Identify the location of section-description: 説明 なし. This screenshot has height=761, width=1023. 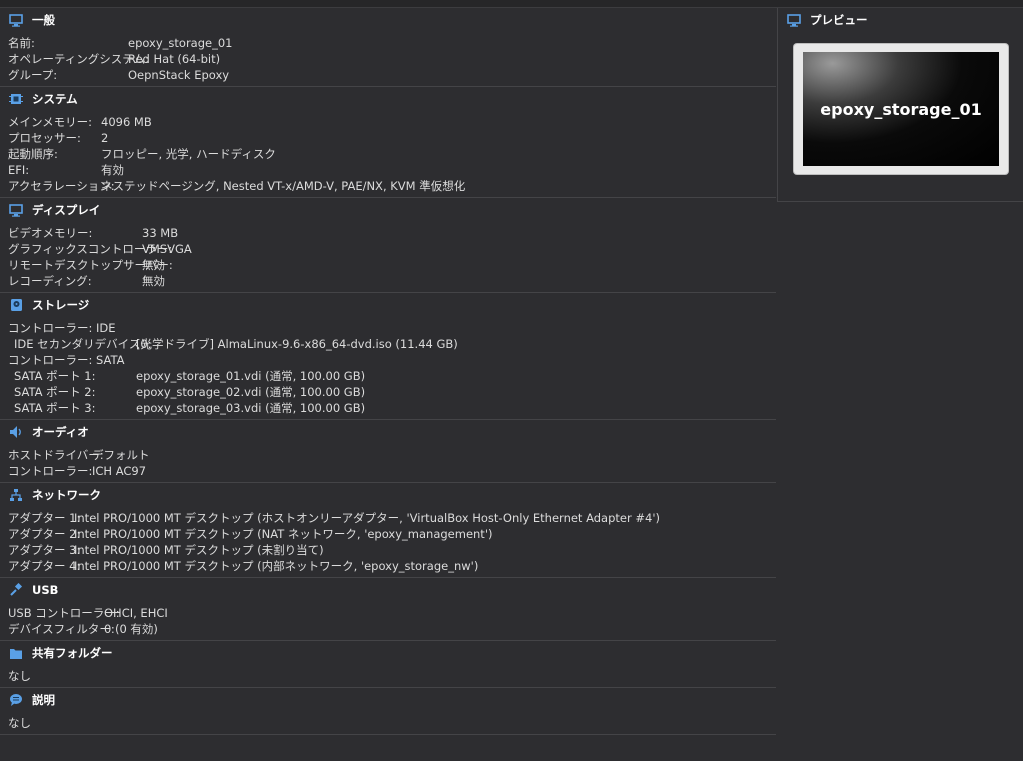
(388, 711).